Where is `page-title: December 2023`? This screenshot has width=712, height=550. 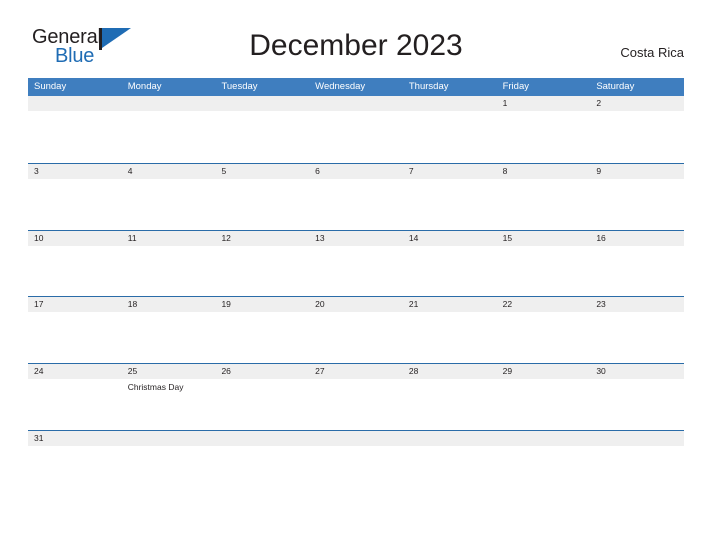 page-title: December 2023 is located at coordinates (356, 45).